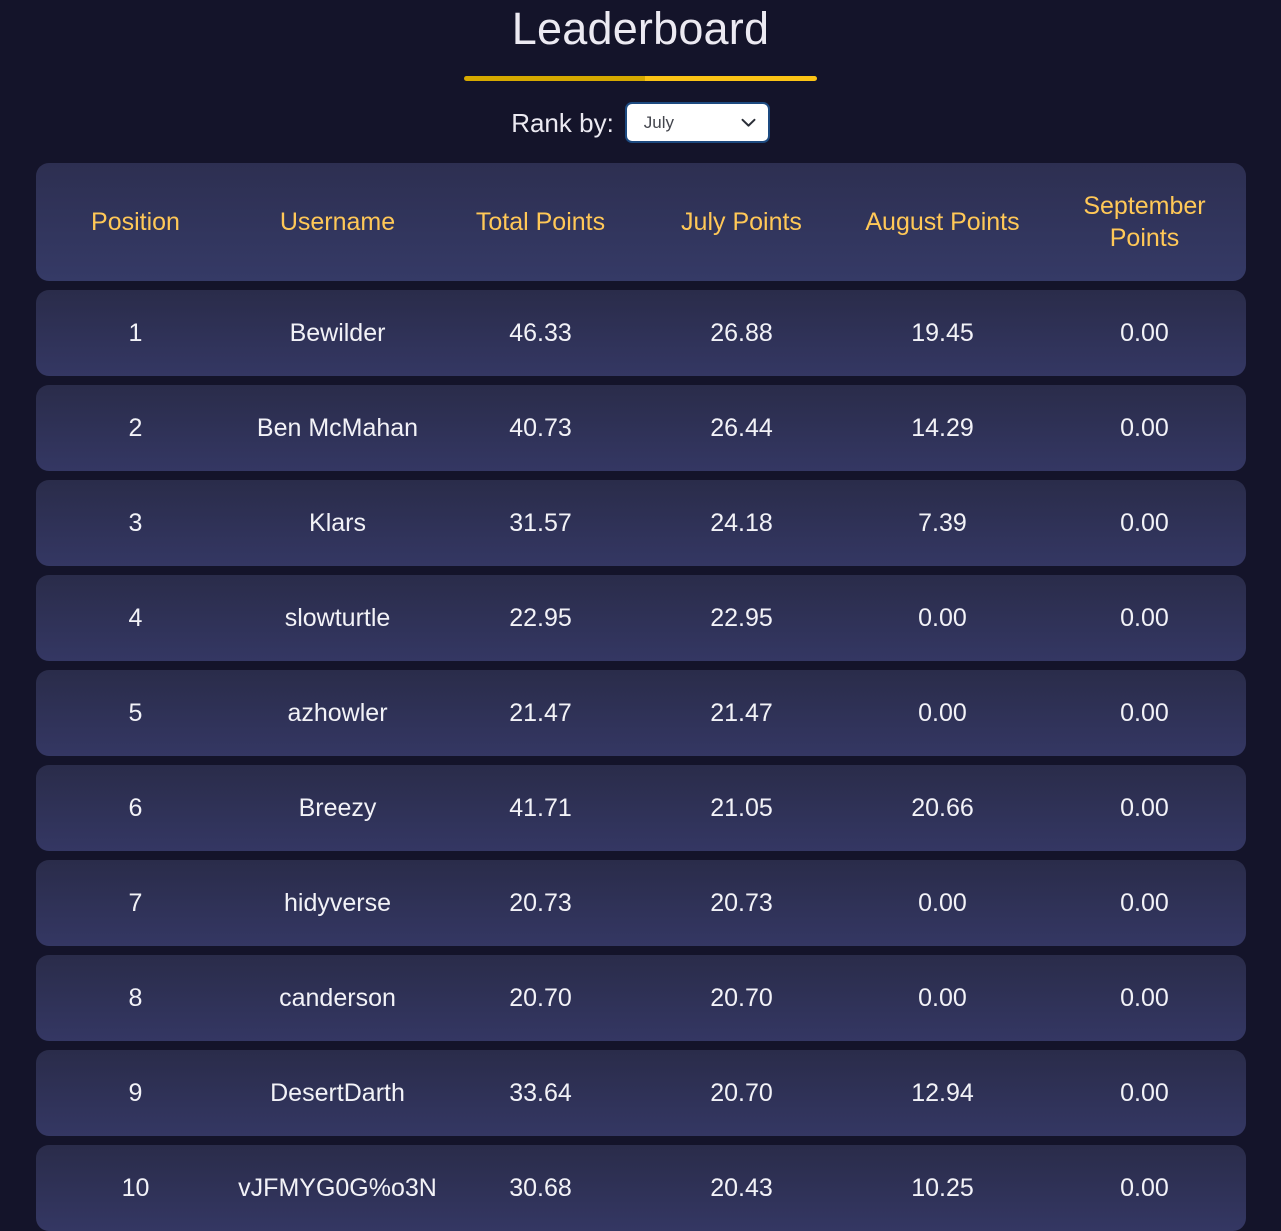  I want to click on cell-total: 33.64, so click(540, 1093).